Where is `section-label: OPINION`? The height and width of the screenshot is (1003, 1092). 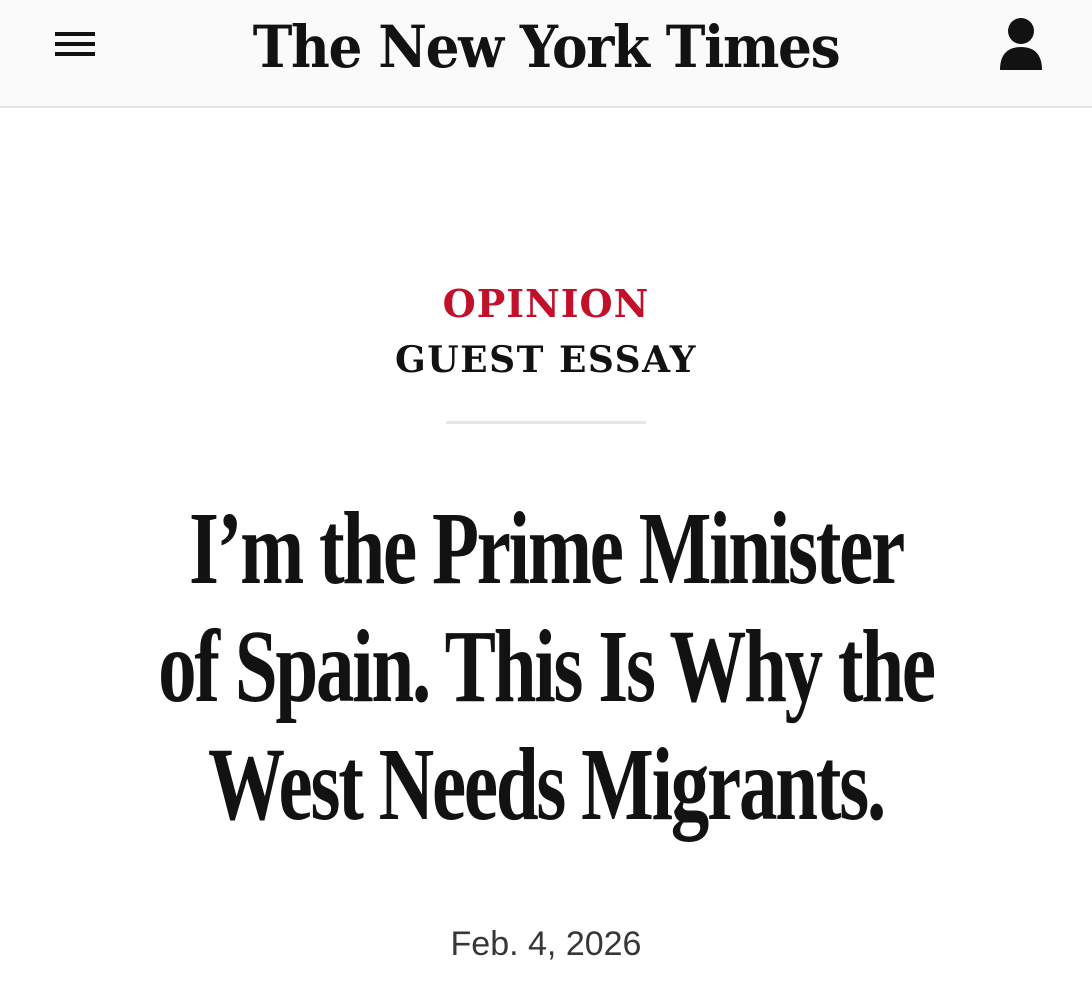
section-label: OPINION is located at coordinates (546, 304).